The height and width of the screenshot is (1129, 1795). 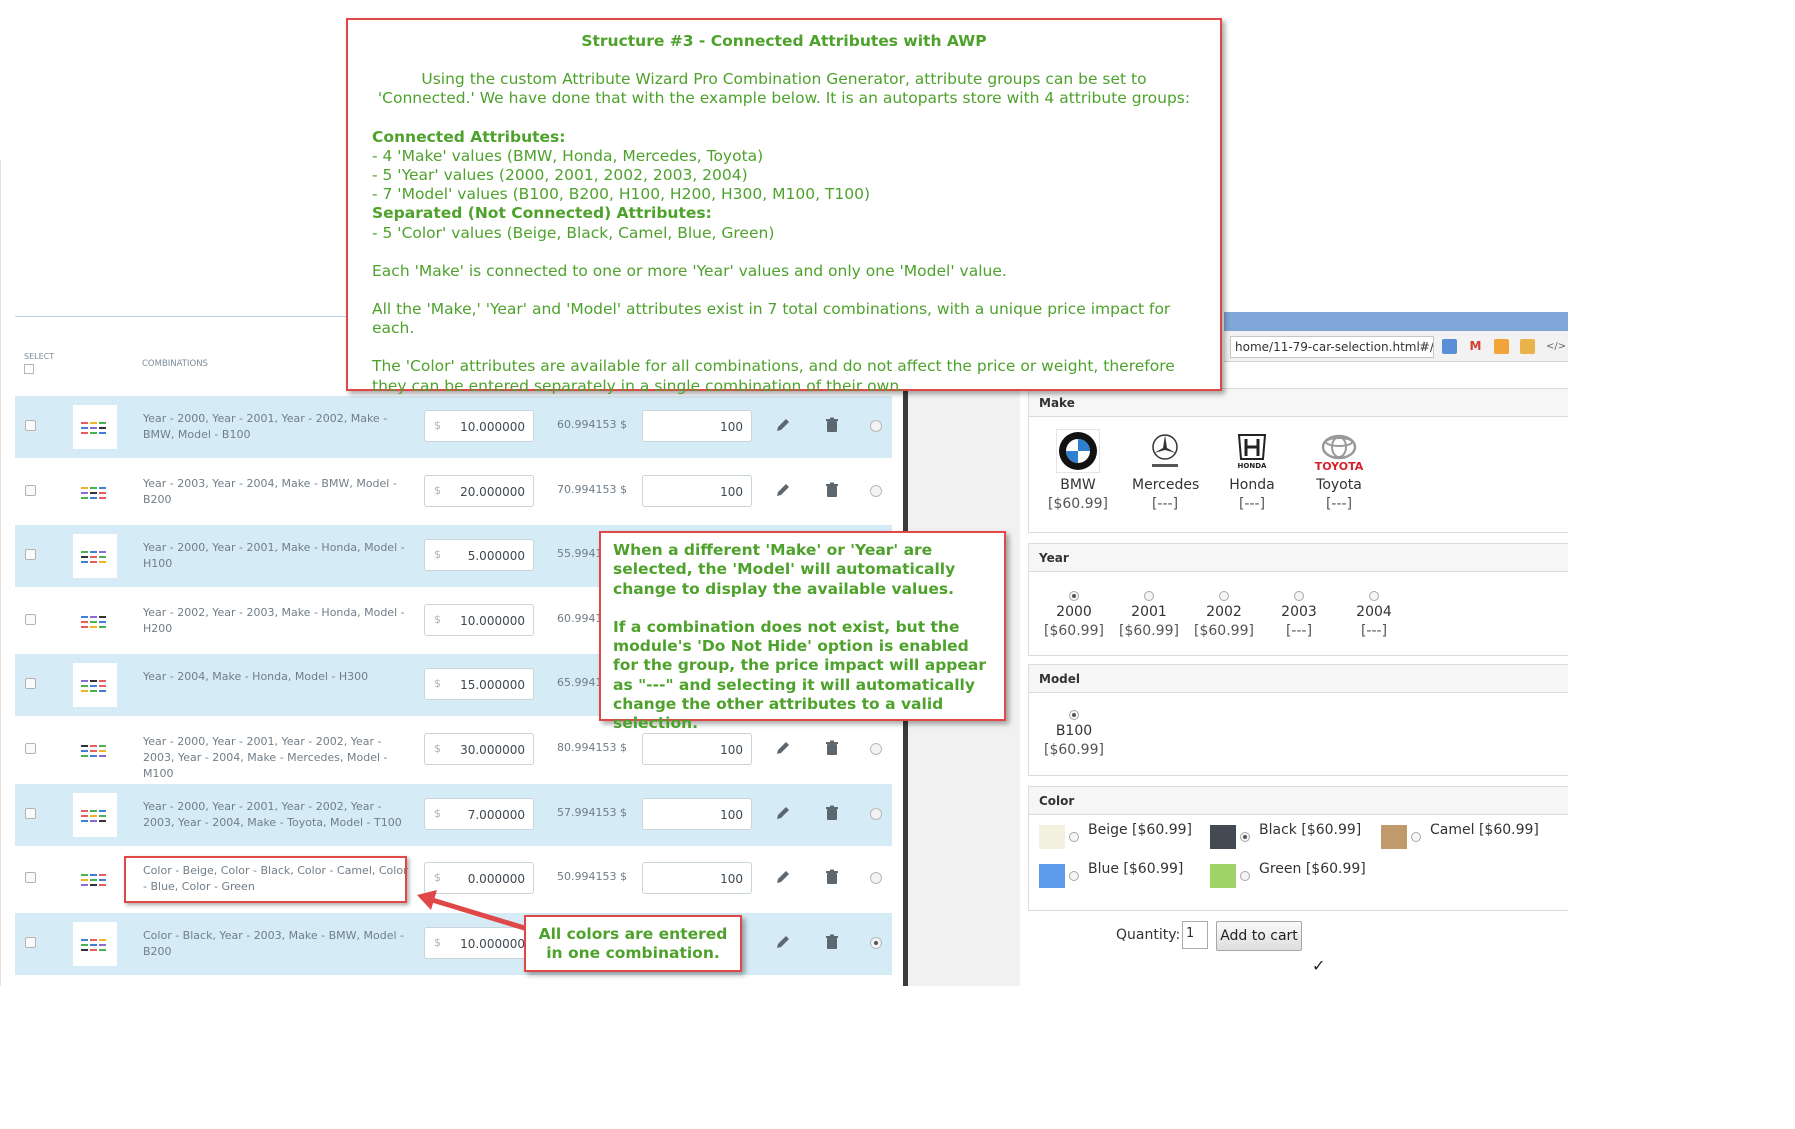 I want to click on address-bar: home/11-79-car-selection.html#/y, so click(x=1332, y=347).